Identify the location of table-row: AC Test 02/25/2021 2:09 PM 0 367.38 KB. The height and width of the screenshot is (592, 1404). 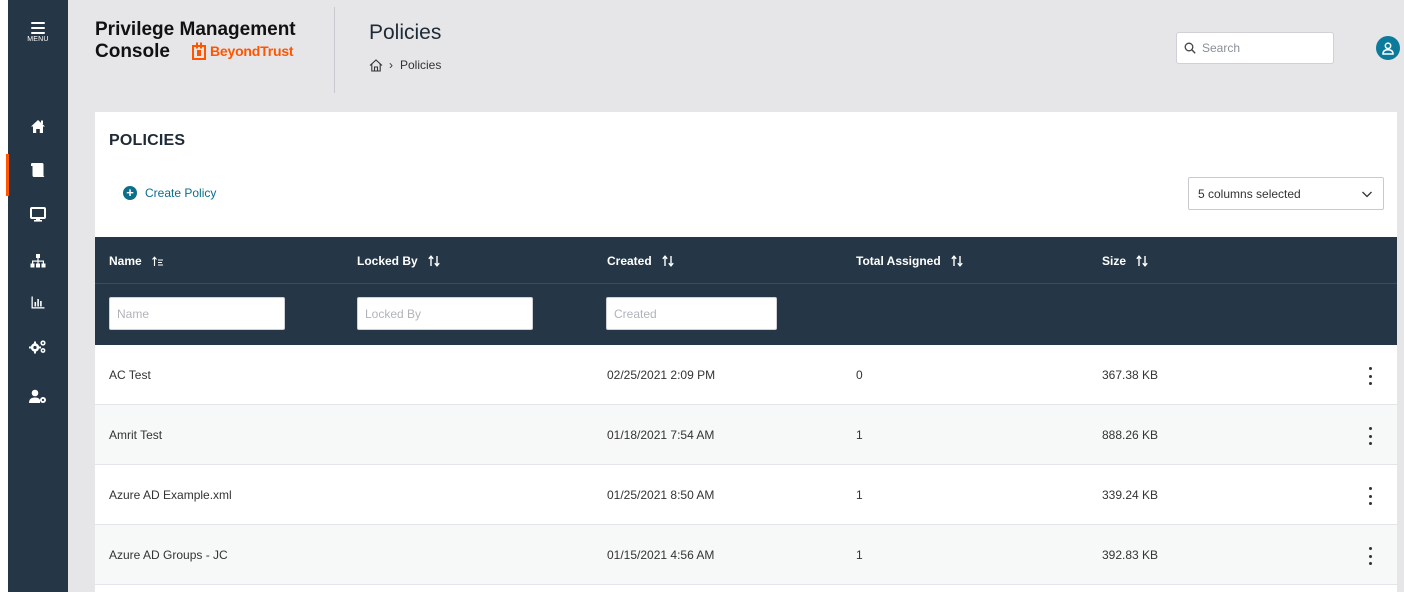
(746, 375).